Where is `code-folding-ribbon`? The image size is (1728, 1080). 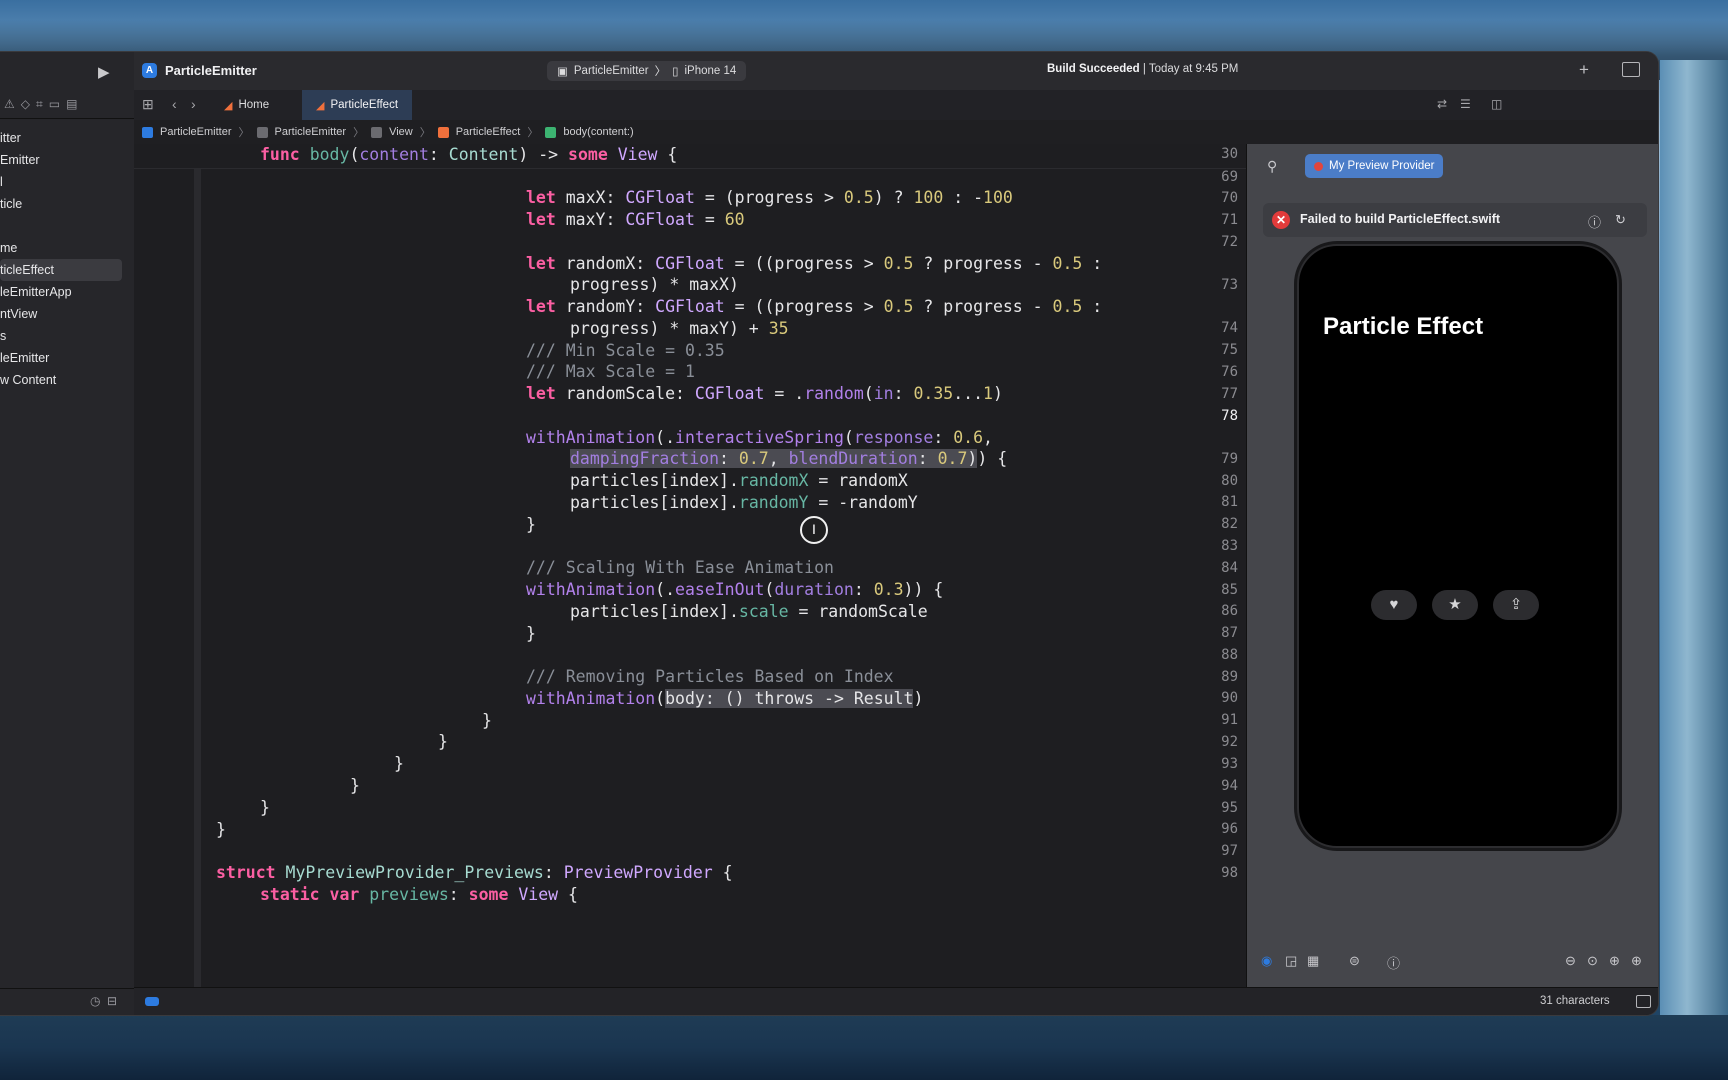
code-folding-ribbon is located at coordinates (197, 577).